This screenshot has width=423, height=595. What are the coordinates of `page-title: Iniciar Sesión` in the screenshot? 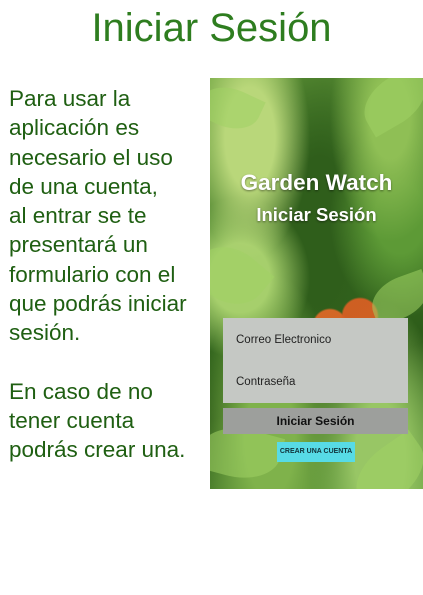 It's located at (211, 28).